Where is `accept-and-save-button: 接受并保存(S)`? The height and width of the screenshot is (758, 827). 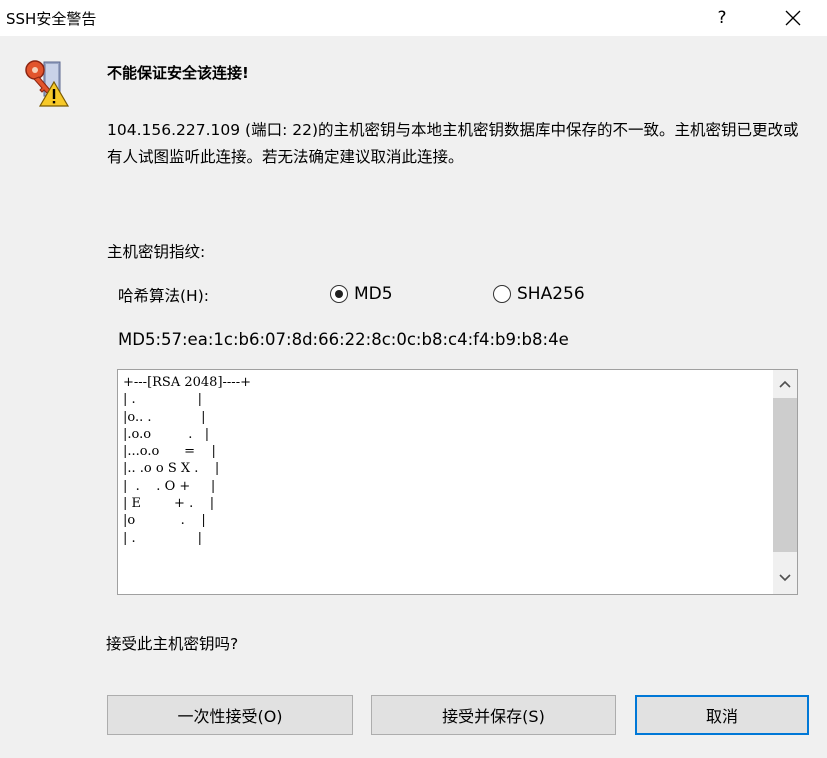
accept-and-save-button: 接受并保存(S) is located at coordinates (493, 715).